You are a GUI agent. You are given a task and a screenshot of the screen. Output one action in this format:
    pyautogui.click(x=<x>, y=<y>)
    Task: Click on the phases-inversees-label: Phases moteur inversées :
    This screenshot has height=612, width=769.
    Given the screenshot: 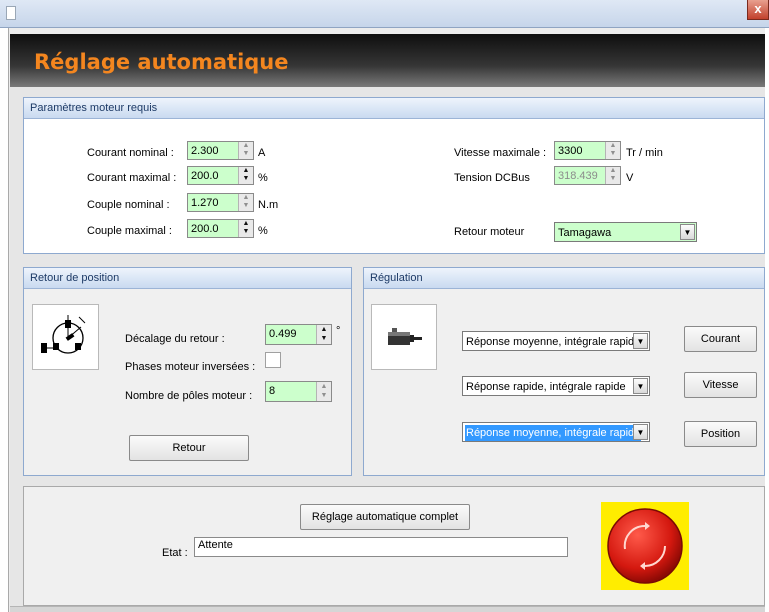 What is the action you would take?
    pyautogui.click(x=190, y=367)
    